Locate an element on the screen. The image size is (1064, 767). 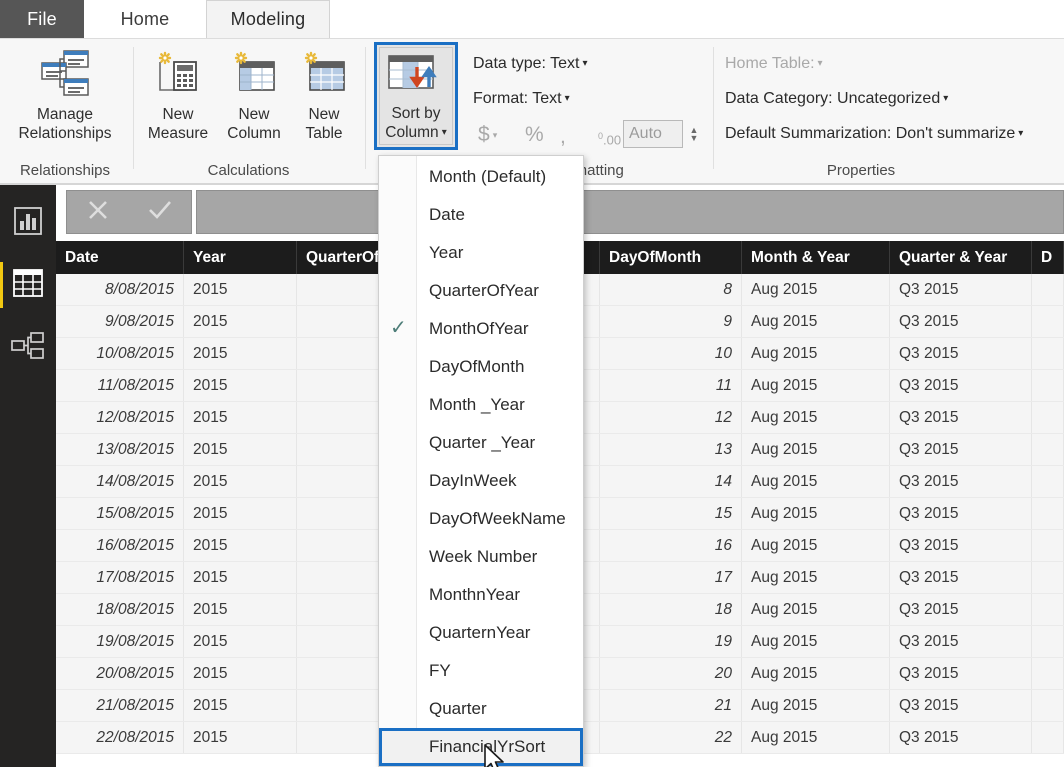
table-cell: 10/08/2015 is located at coordinates (120, 353).